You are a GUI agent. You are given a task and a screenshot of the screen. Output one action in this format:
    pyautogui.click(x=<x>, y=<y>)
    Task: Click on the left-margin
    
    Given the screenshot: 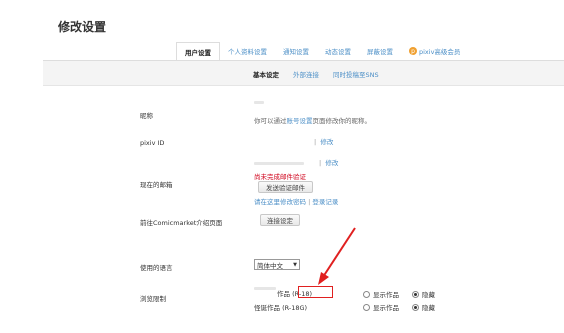 What is the action you would take?
    pyautogui.click(x=21, y=166)
    